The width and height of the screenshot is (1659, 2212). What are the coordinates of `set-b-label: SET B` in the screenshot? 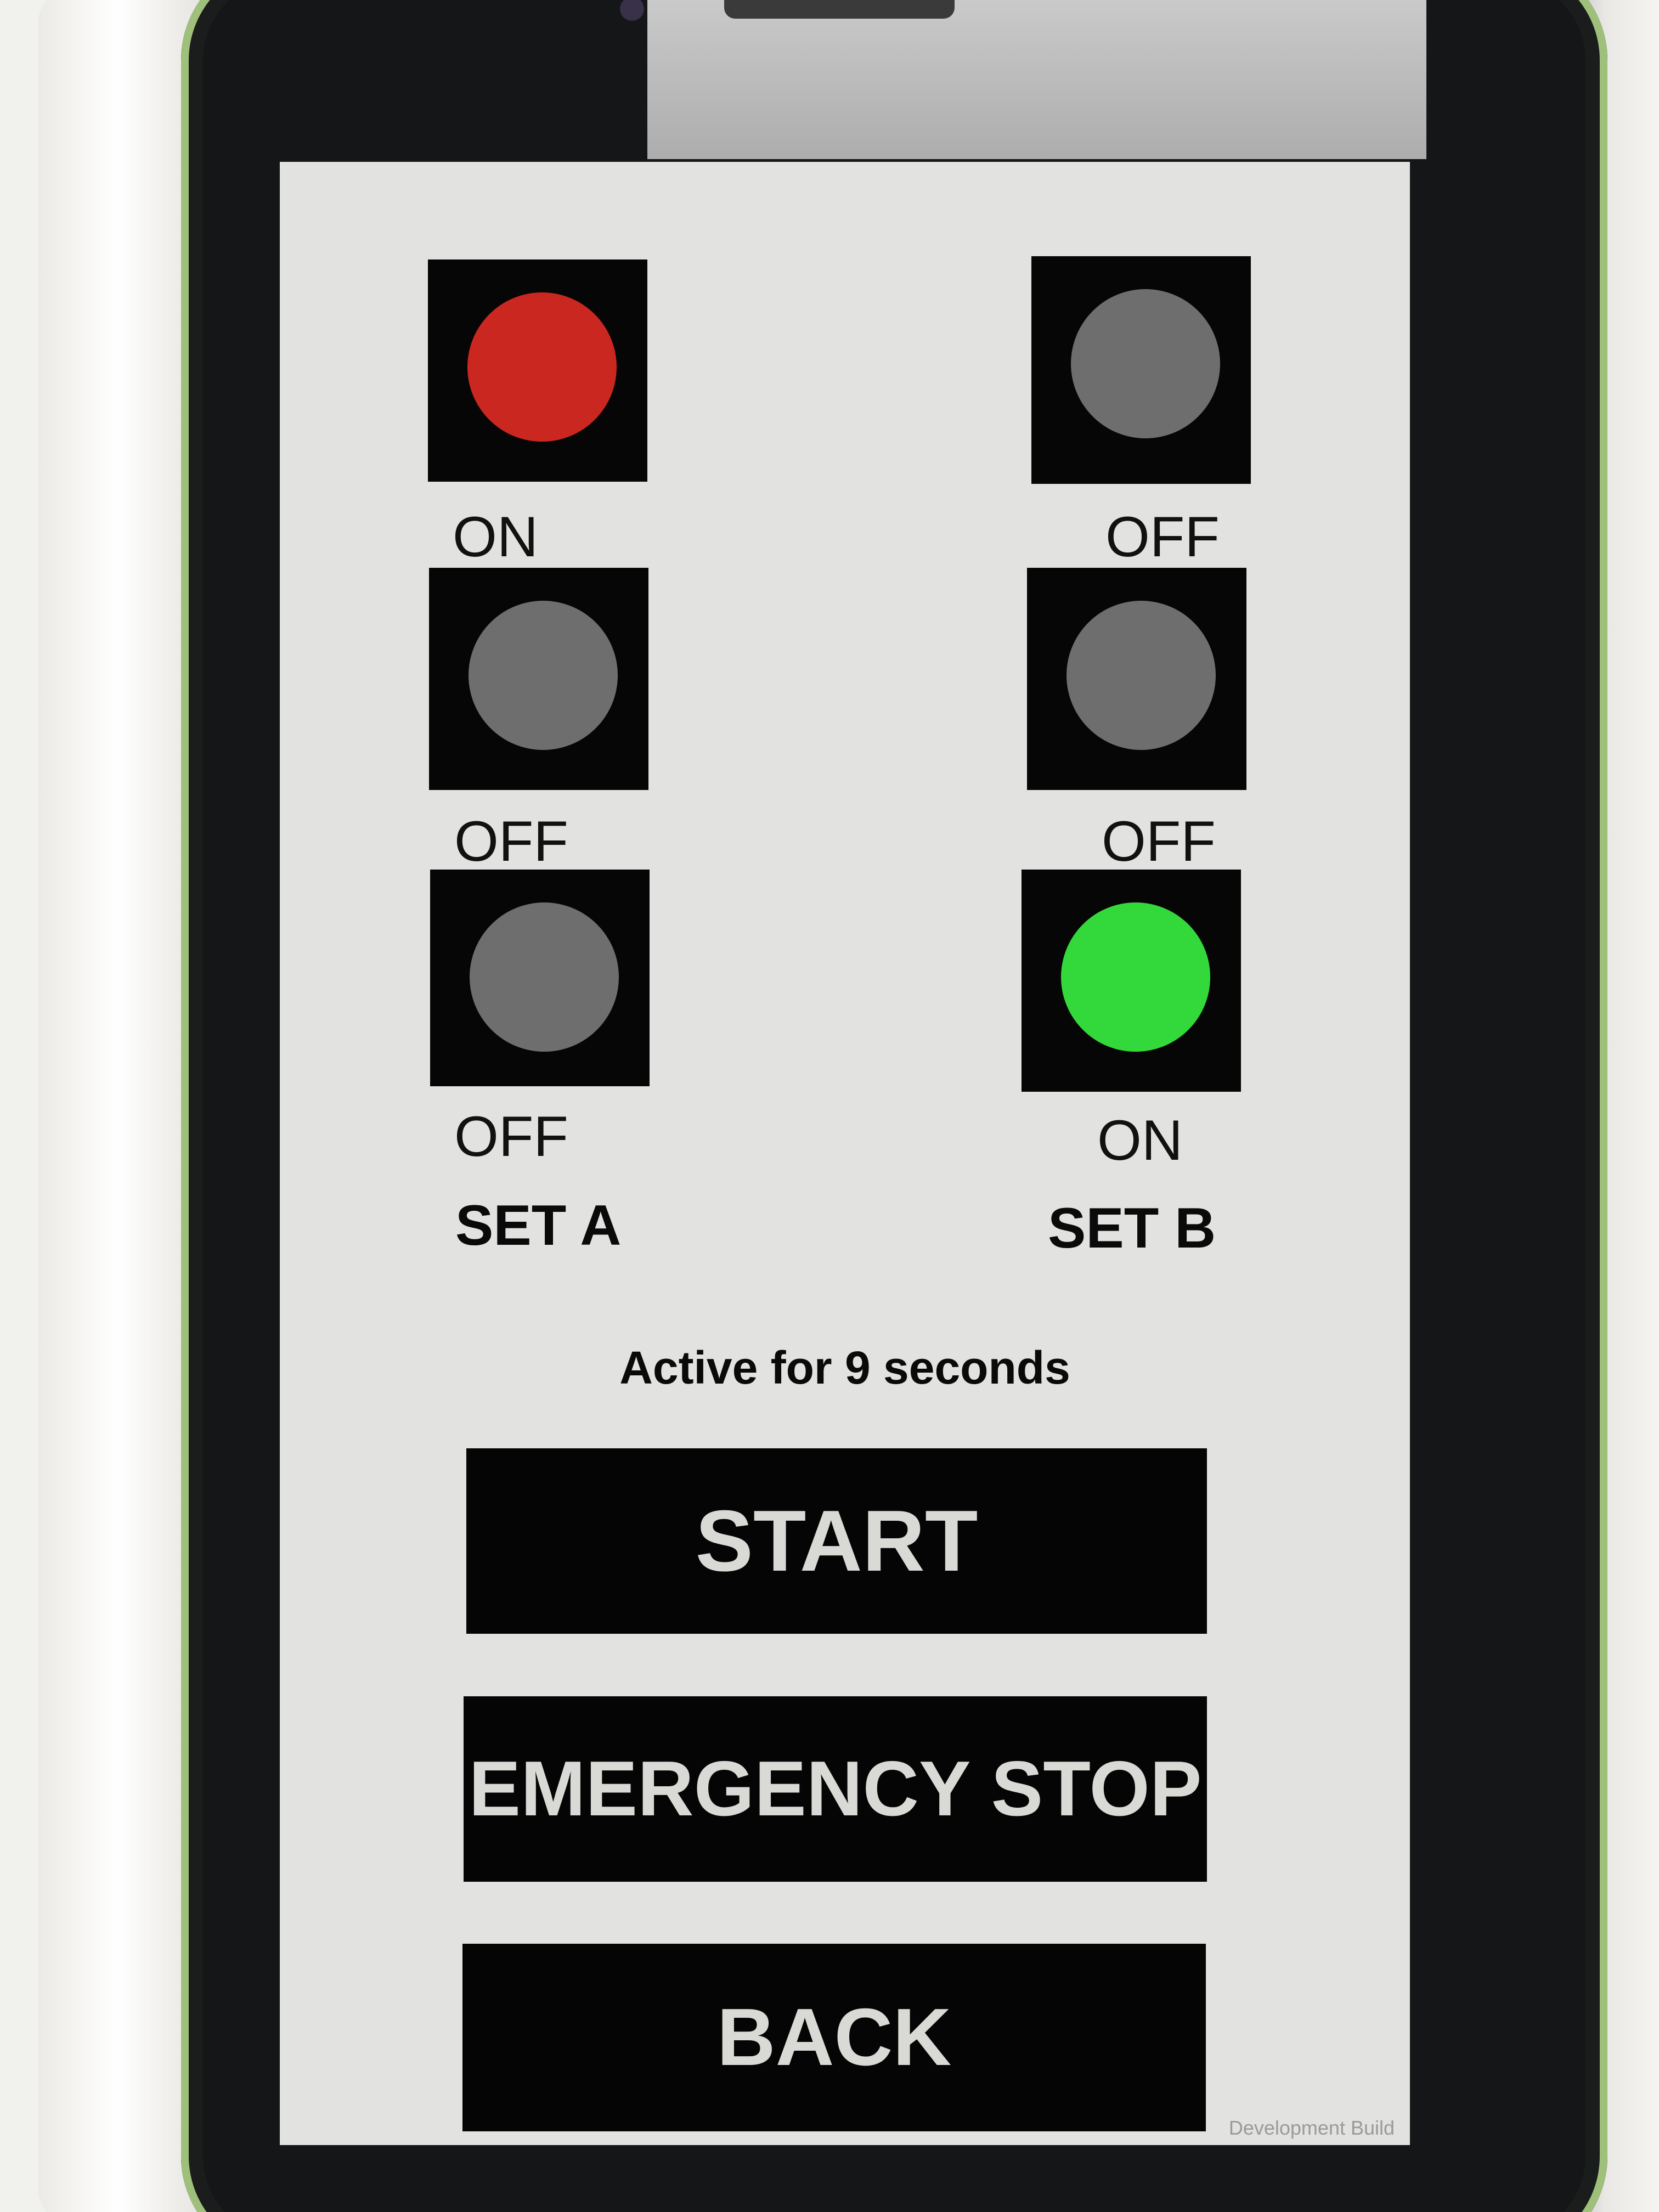 It's located at (1132, 1228).